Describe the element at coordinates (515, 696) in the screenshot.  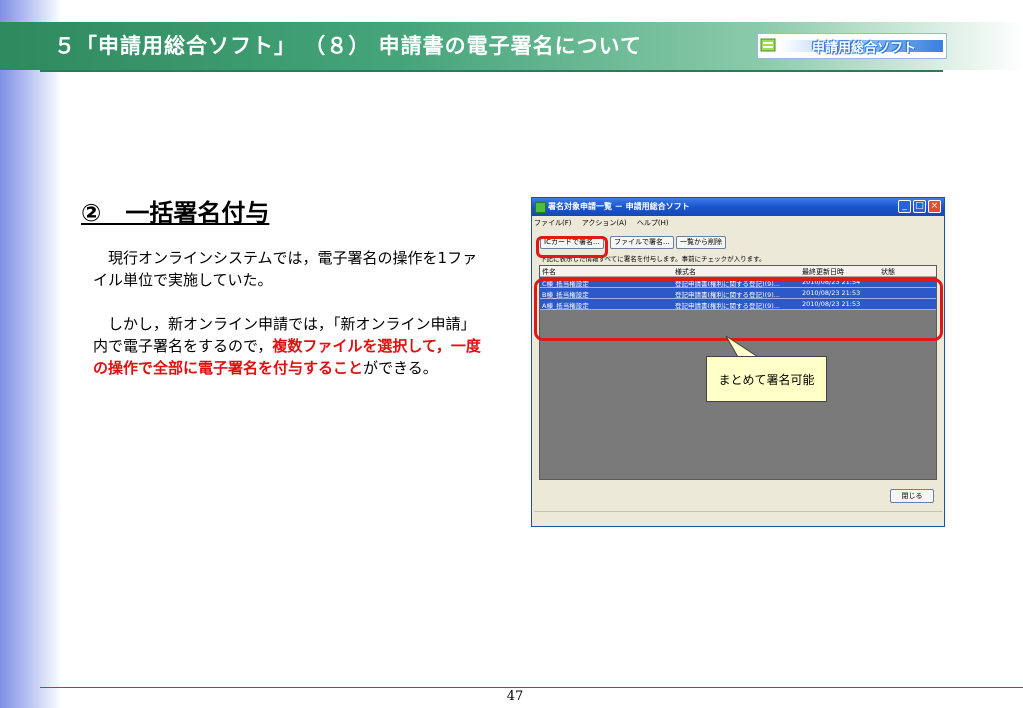
I see `page-number: 47` at that location.